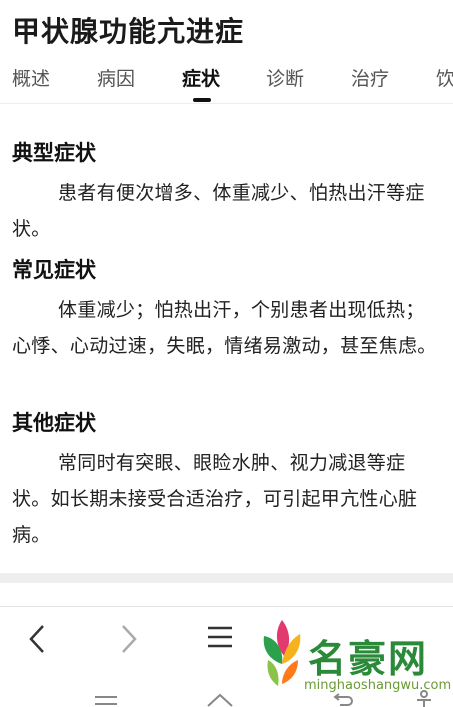 This screenshot has width=453, height=707. Describe the element at coordinates (202, 100) in the screenshot. I see `active-tab-indicator` at that location.